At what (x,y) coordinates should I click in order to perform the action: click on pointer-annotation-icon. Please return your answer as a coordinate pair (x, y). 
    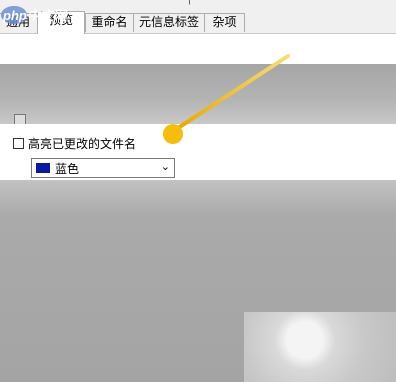
    Looking at the image, I should click on (226, 99).